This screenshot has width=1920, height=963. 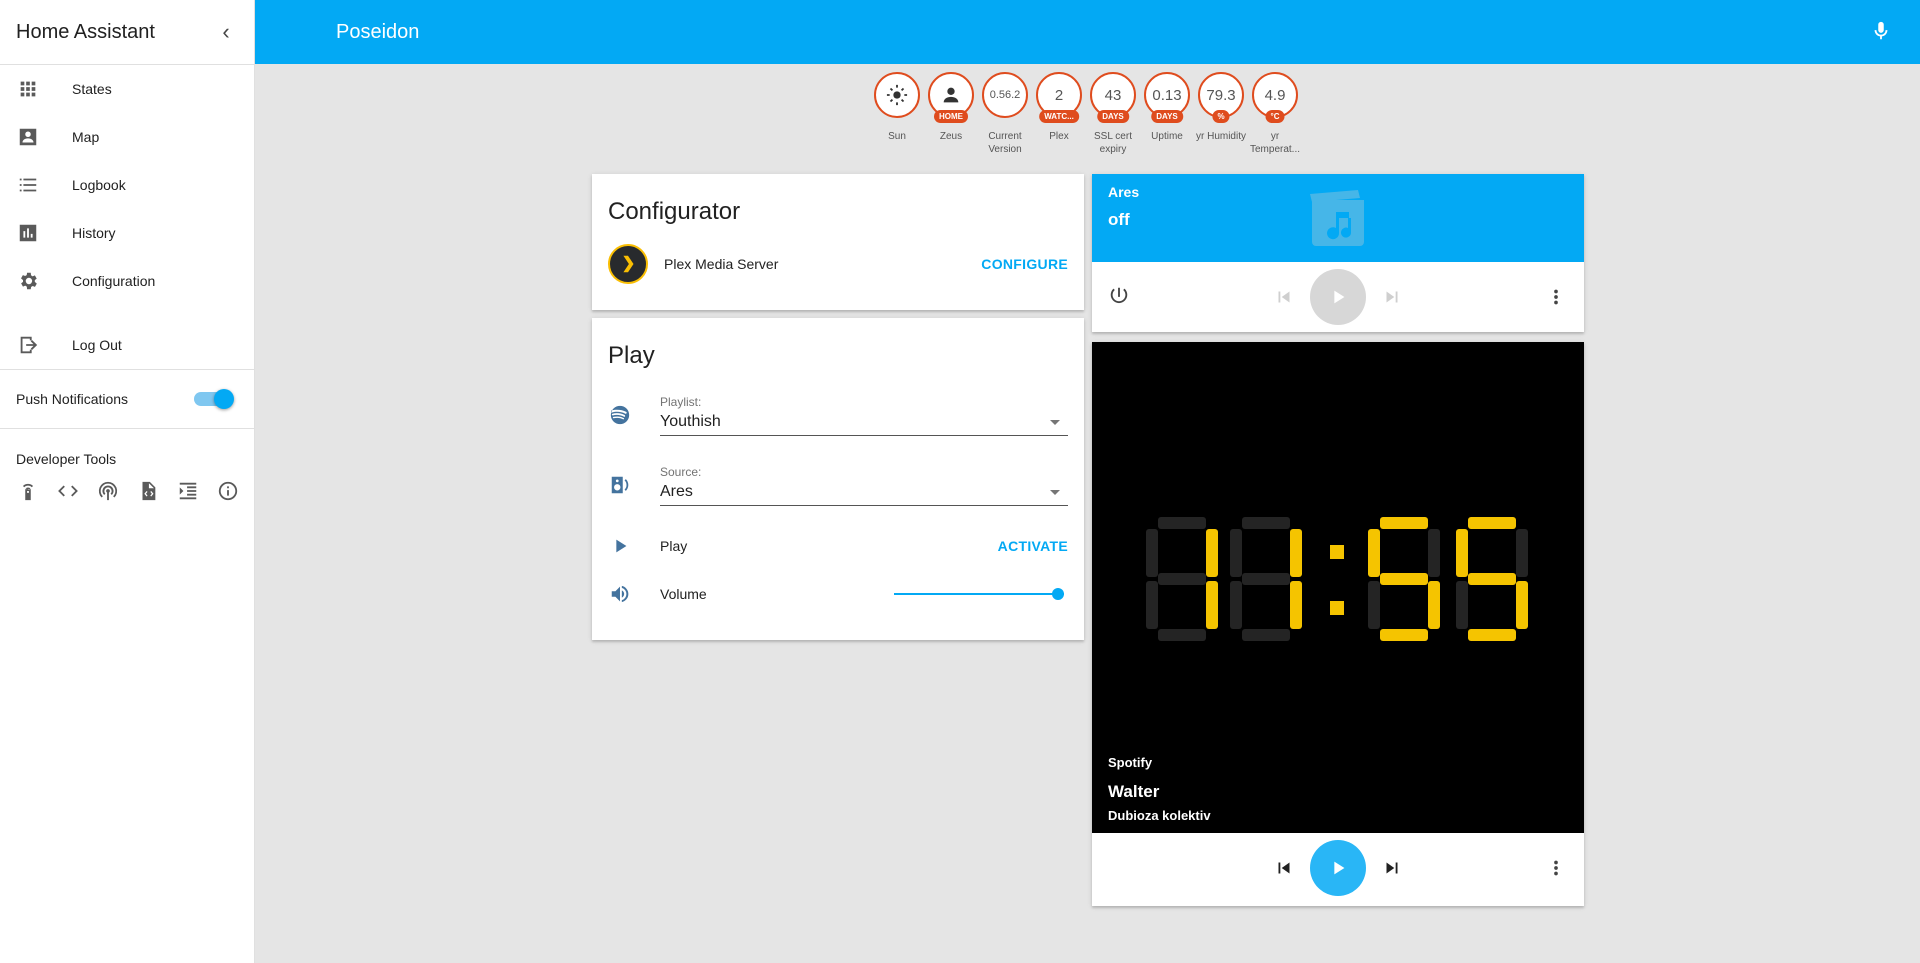 What do you see at coordinates (97, 345) in the screenshot?
I see `logout-label: Log Out` at bounding box center [97, 345].